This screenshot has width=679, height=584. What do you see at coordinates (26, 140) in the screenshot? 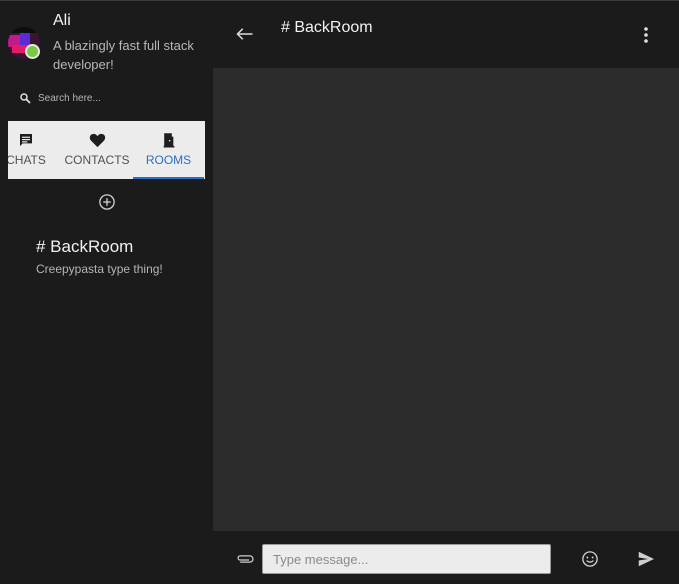
I see `chat-icon` at bounding box center [26, 140].